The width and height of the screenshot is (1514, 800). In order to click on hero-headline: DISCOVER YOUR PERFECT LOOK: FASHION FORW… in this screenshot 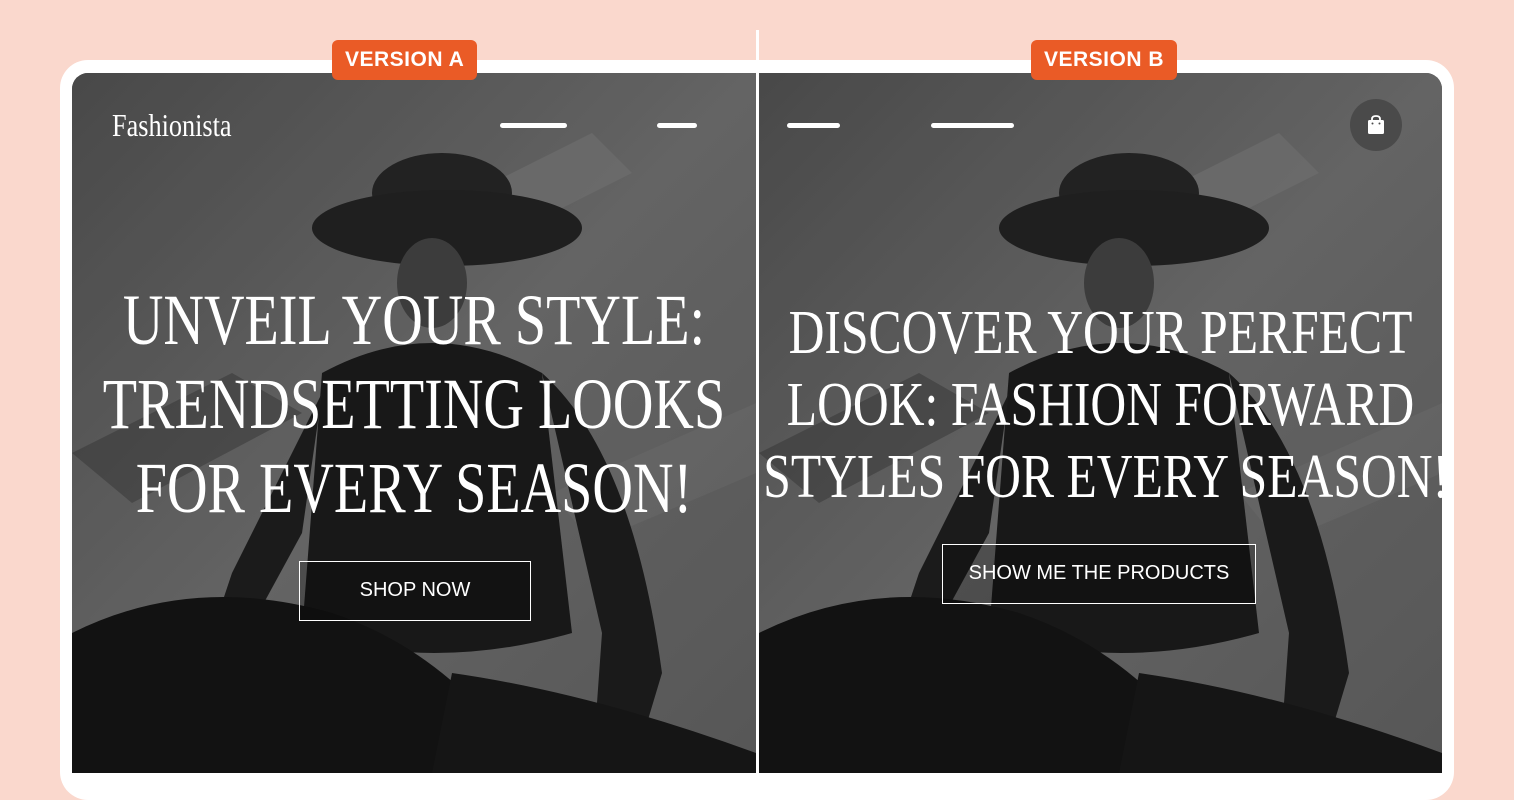, I will do `click(1102, 405)`.